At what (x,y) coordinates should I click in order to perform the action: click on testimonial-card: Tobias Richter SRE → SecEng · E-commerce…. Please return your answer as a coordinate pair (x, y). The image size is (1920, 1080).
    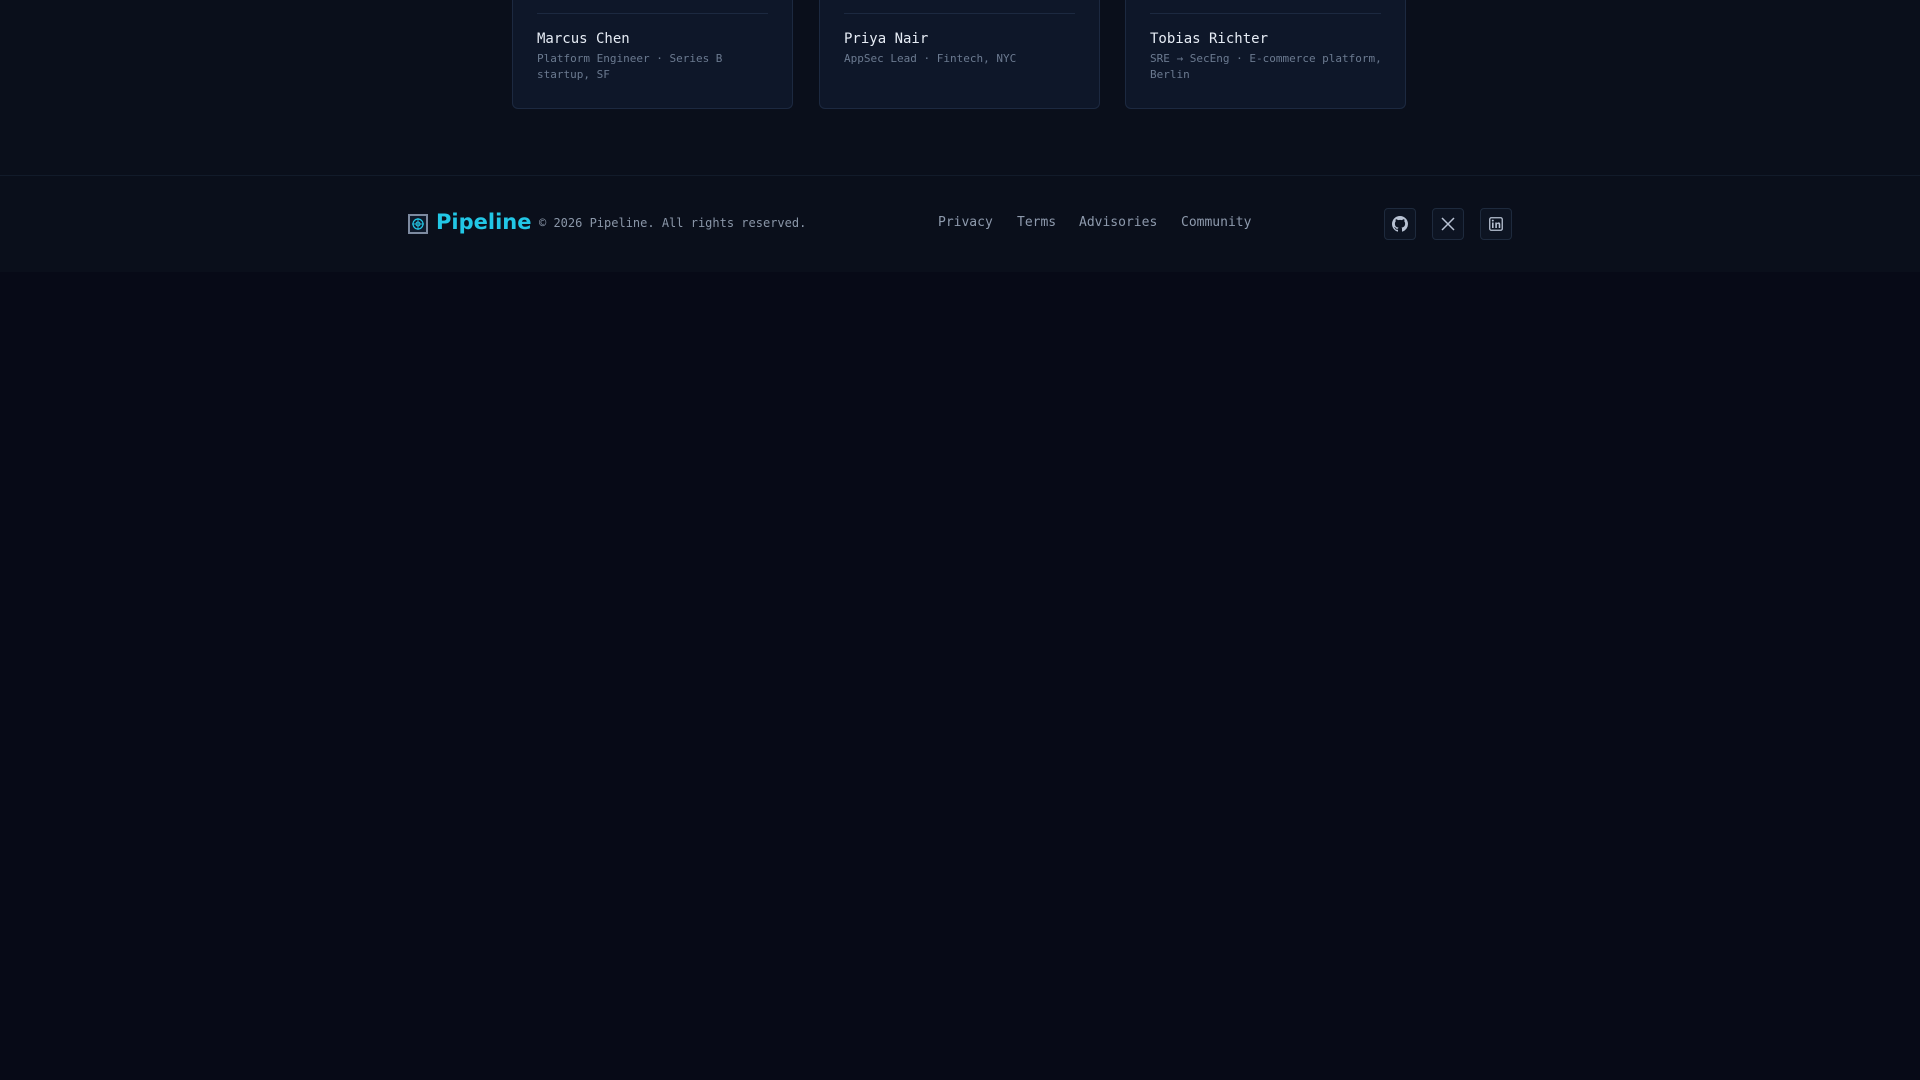
    Looking at the image, I should click on (1265, 54).